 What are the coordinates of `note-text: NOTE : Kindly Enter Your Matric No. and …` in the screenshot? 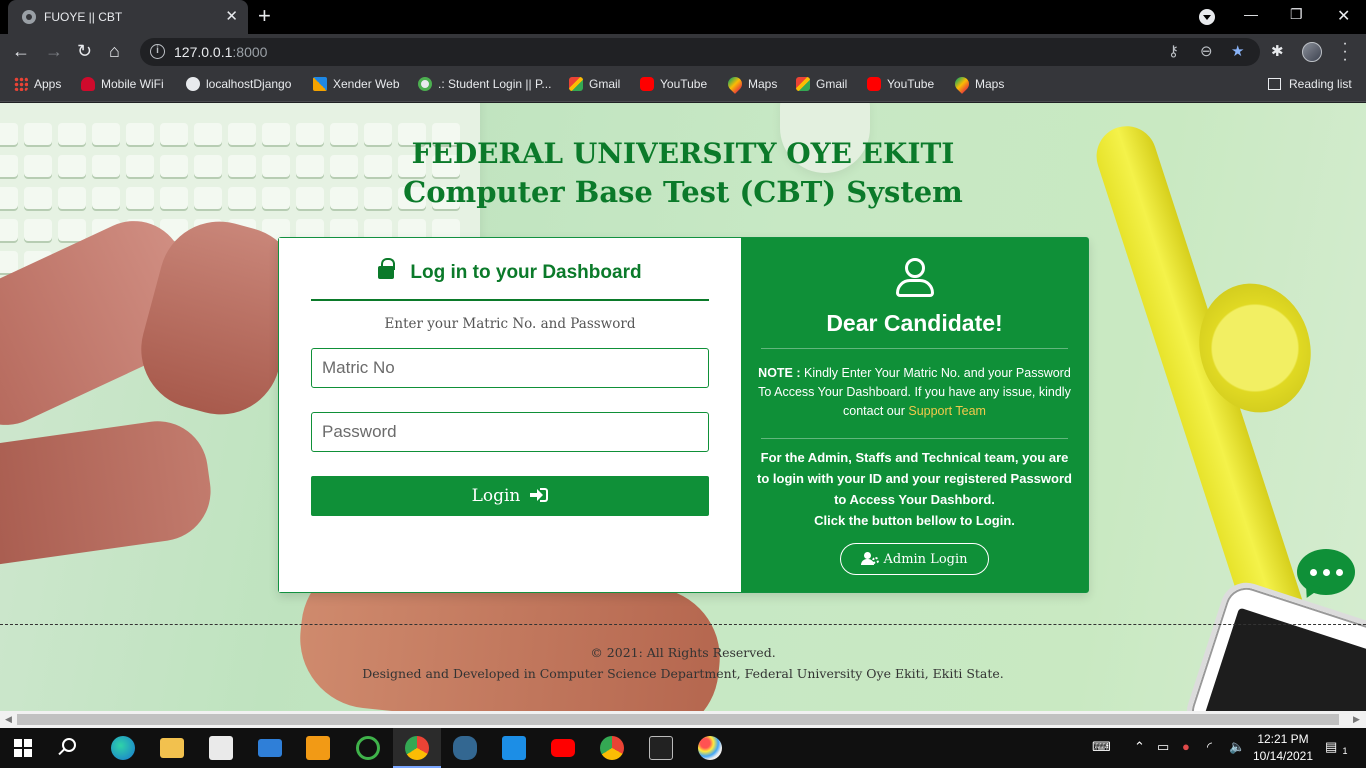 It's located at (914, 392).